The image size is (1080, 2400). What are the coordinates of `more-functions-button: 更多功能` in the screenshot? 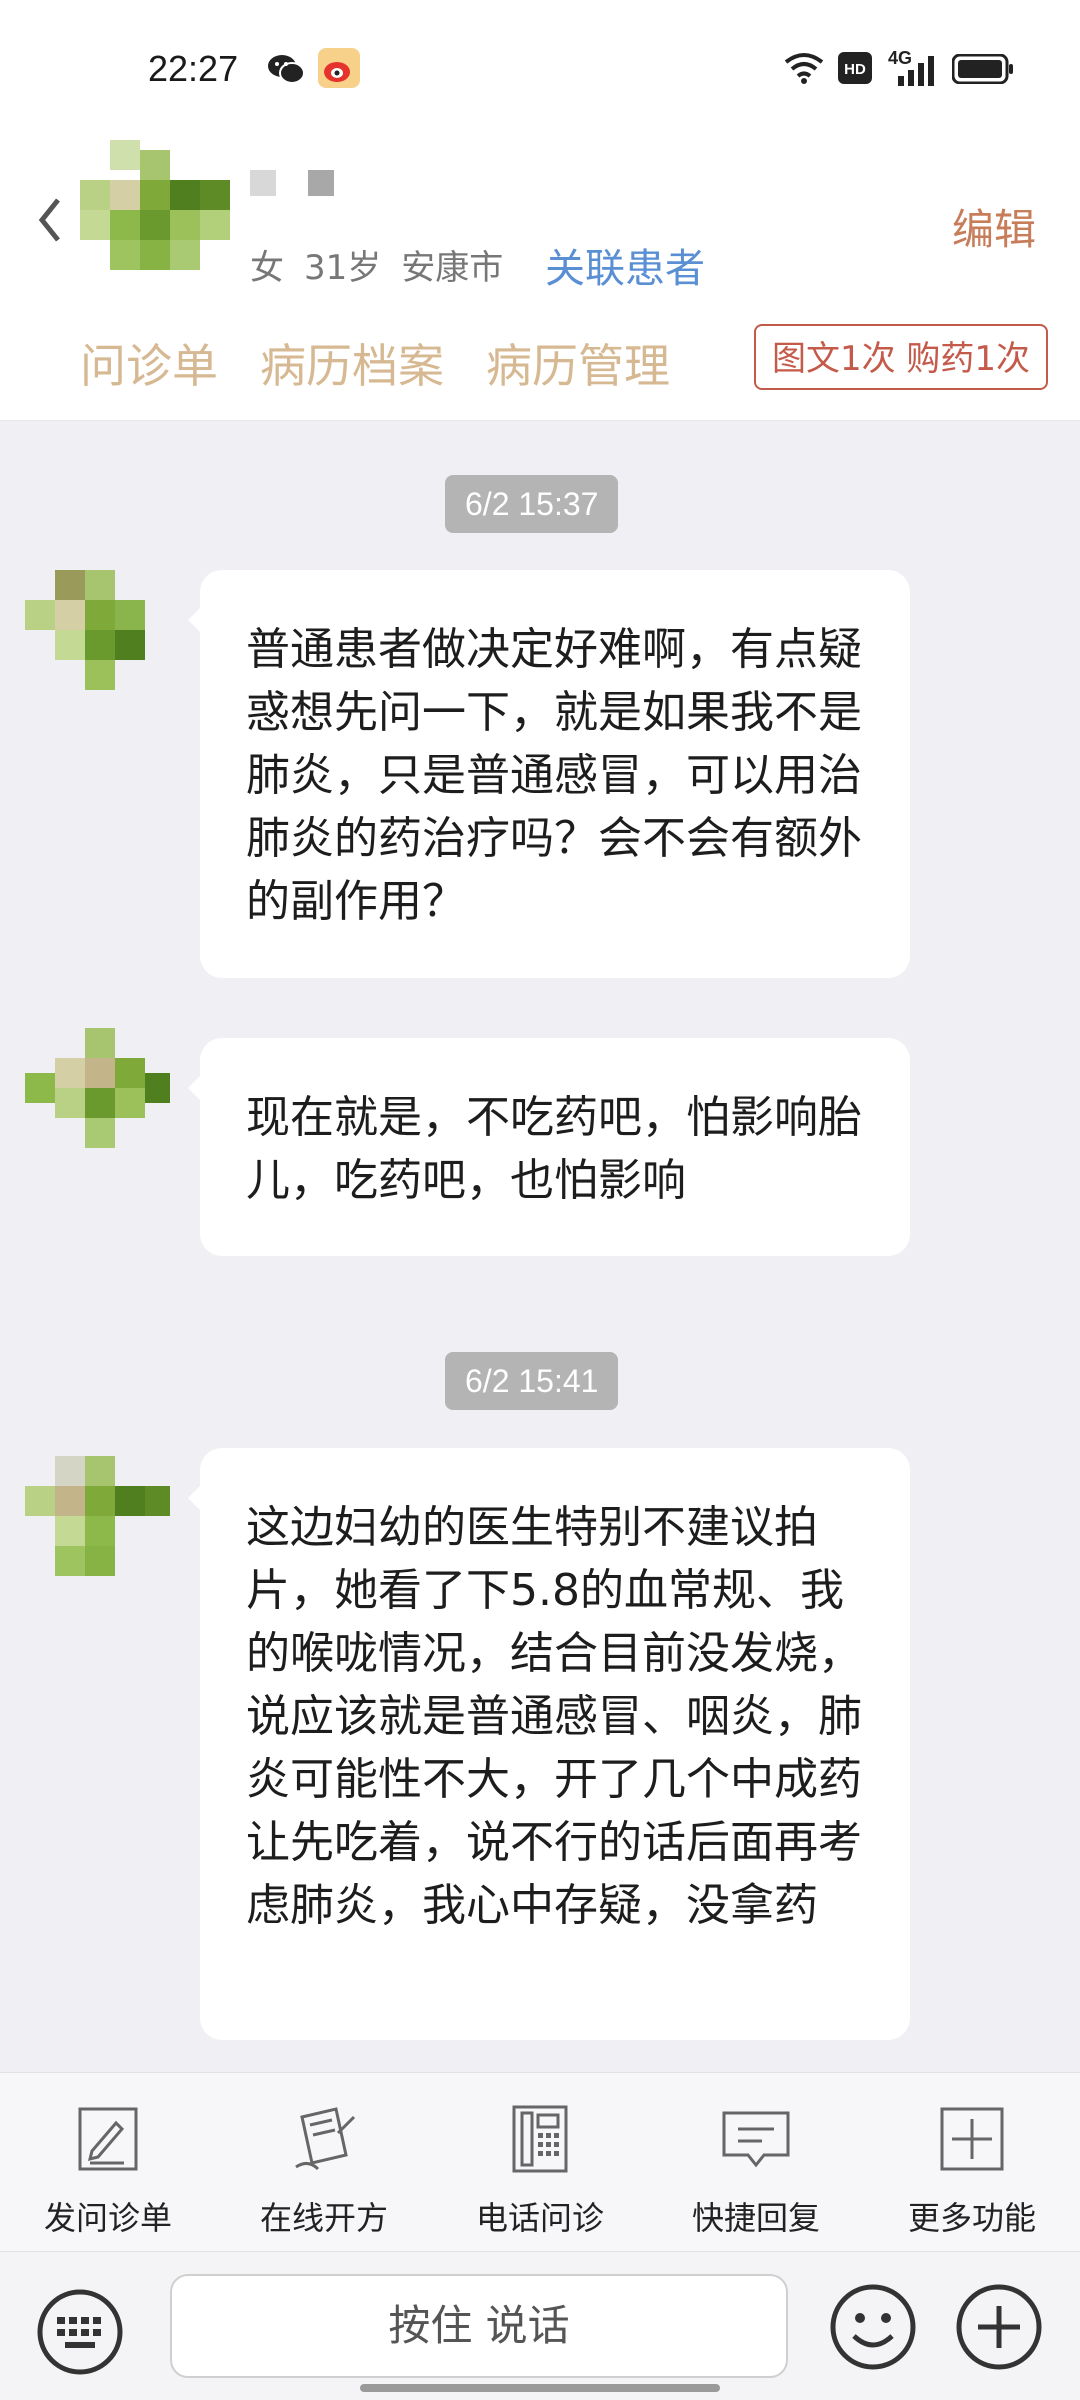 It's located at (972, 2162).